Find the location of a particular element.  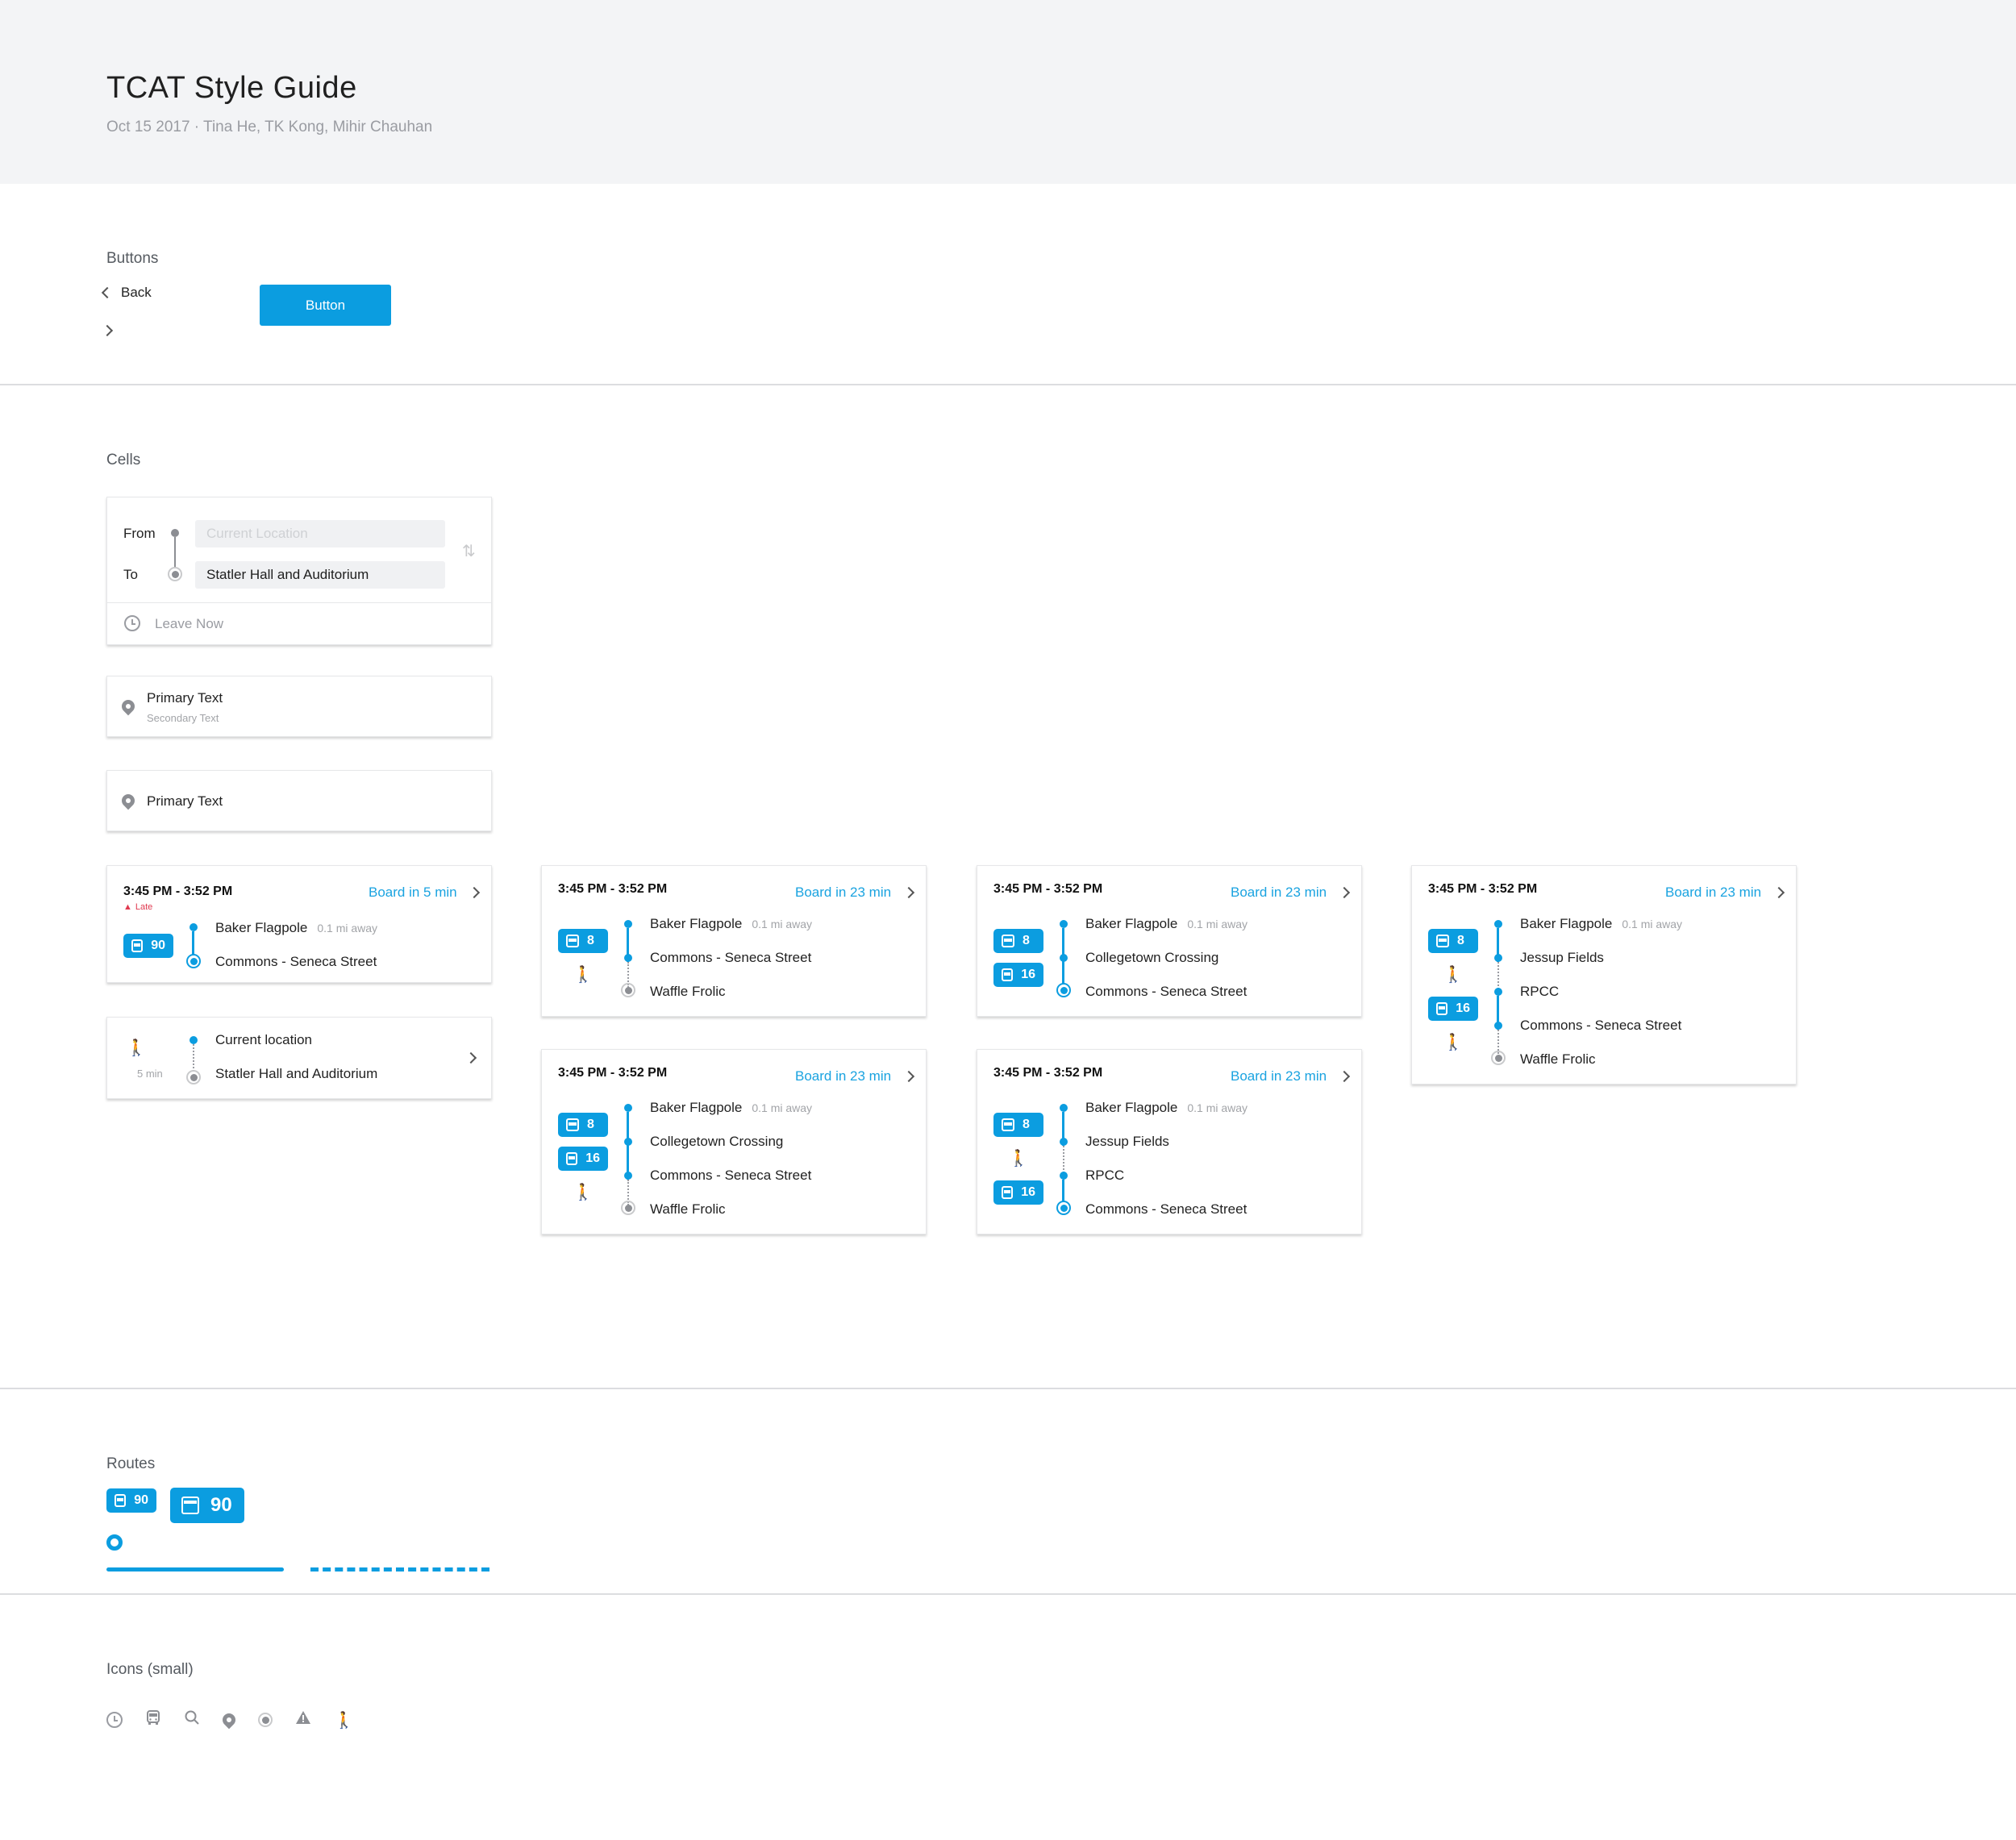

to-label: To is located at coordinates (130, 574).